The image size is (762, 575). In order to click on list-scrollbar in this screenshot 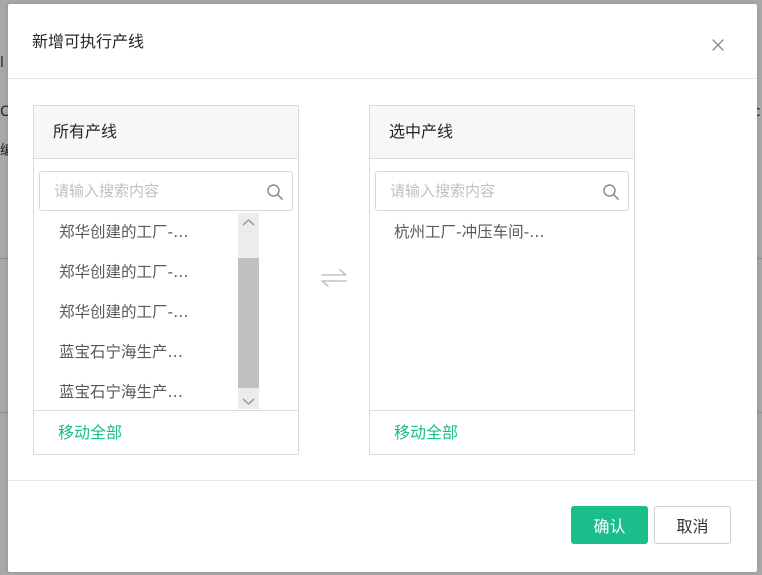, I will do `click(248, 311)`.